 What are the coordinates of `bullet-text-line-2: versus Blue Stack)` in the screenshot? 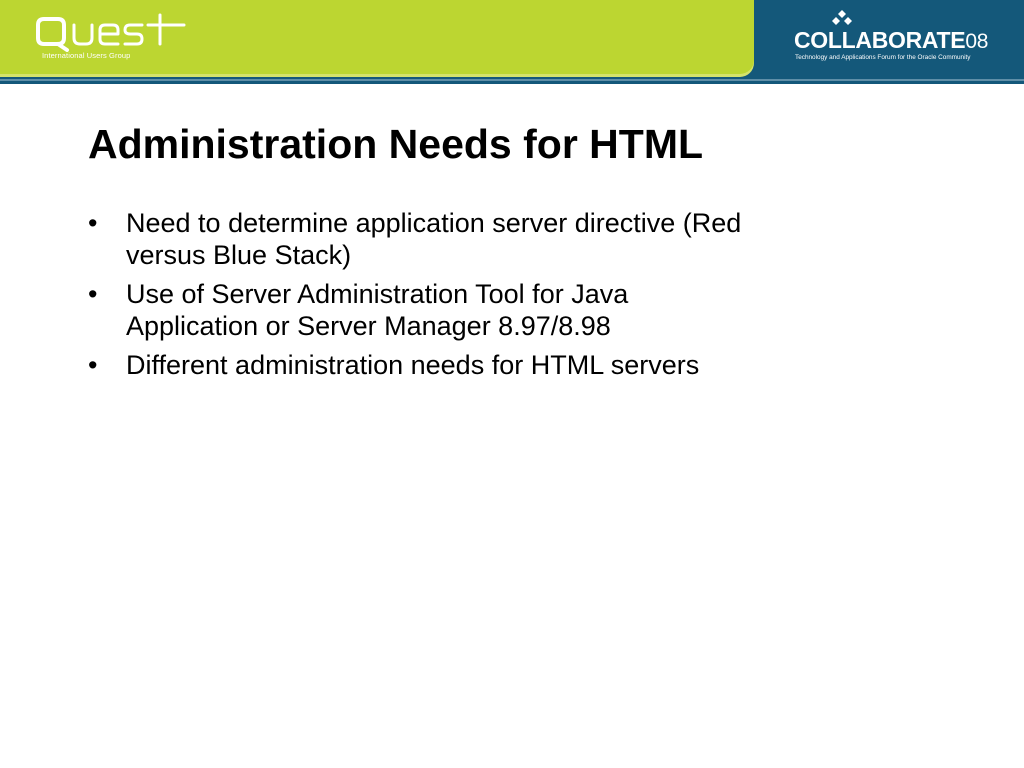 It's located at (239, 255).